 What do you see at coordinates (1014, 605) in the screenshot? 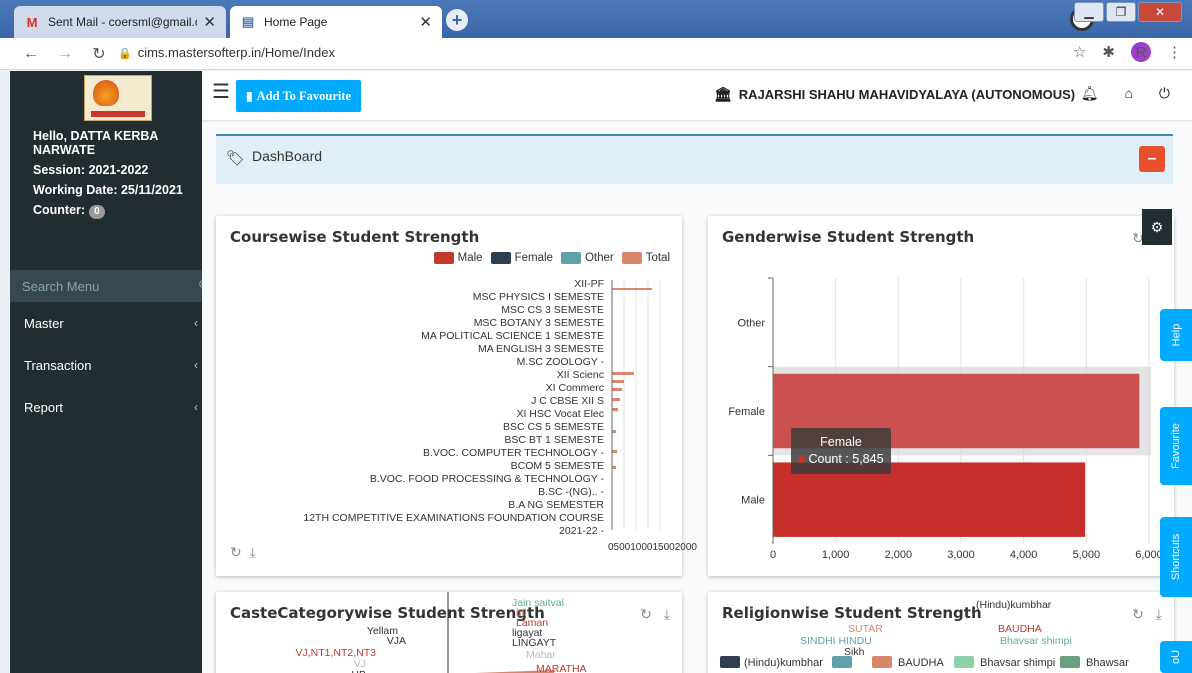
I see `pie-label: (Hindu)kumbhar` at bounding box center [1014, 605].